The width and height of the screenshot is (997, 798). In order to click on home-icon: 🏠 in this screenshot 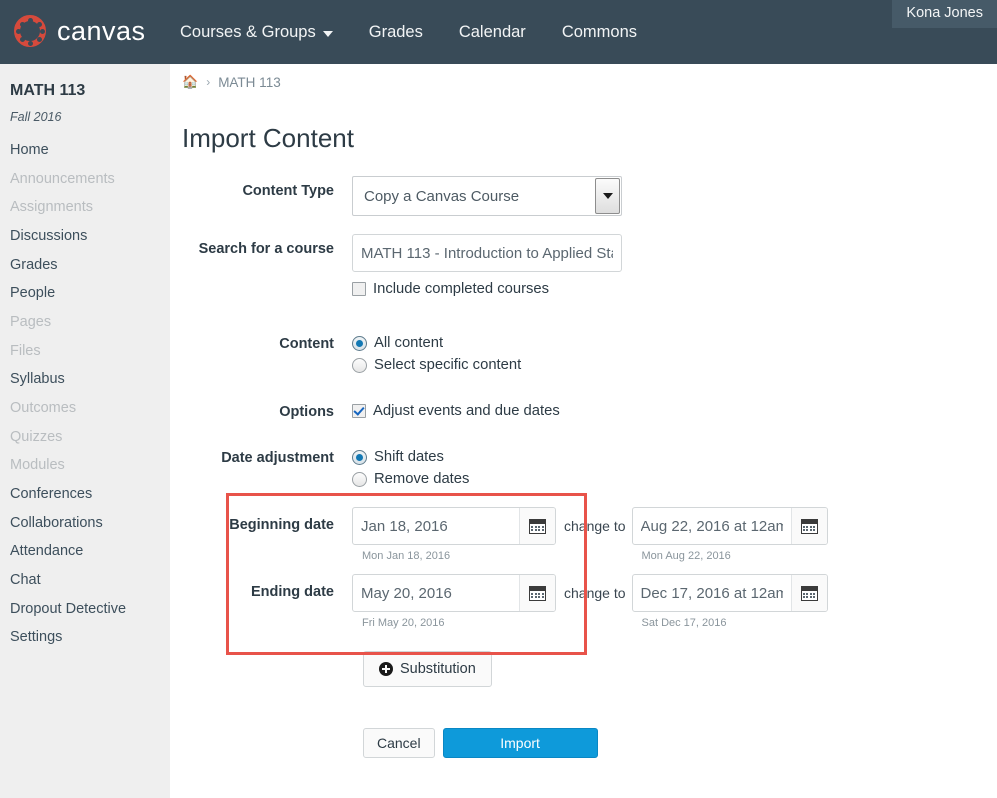, I will do `click(190, 82)`.